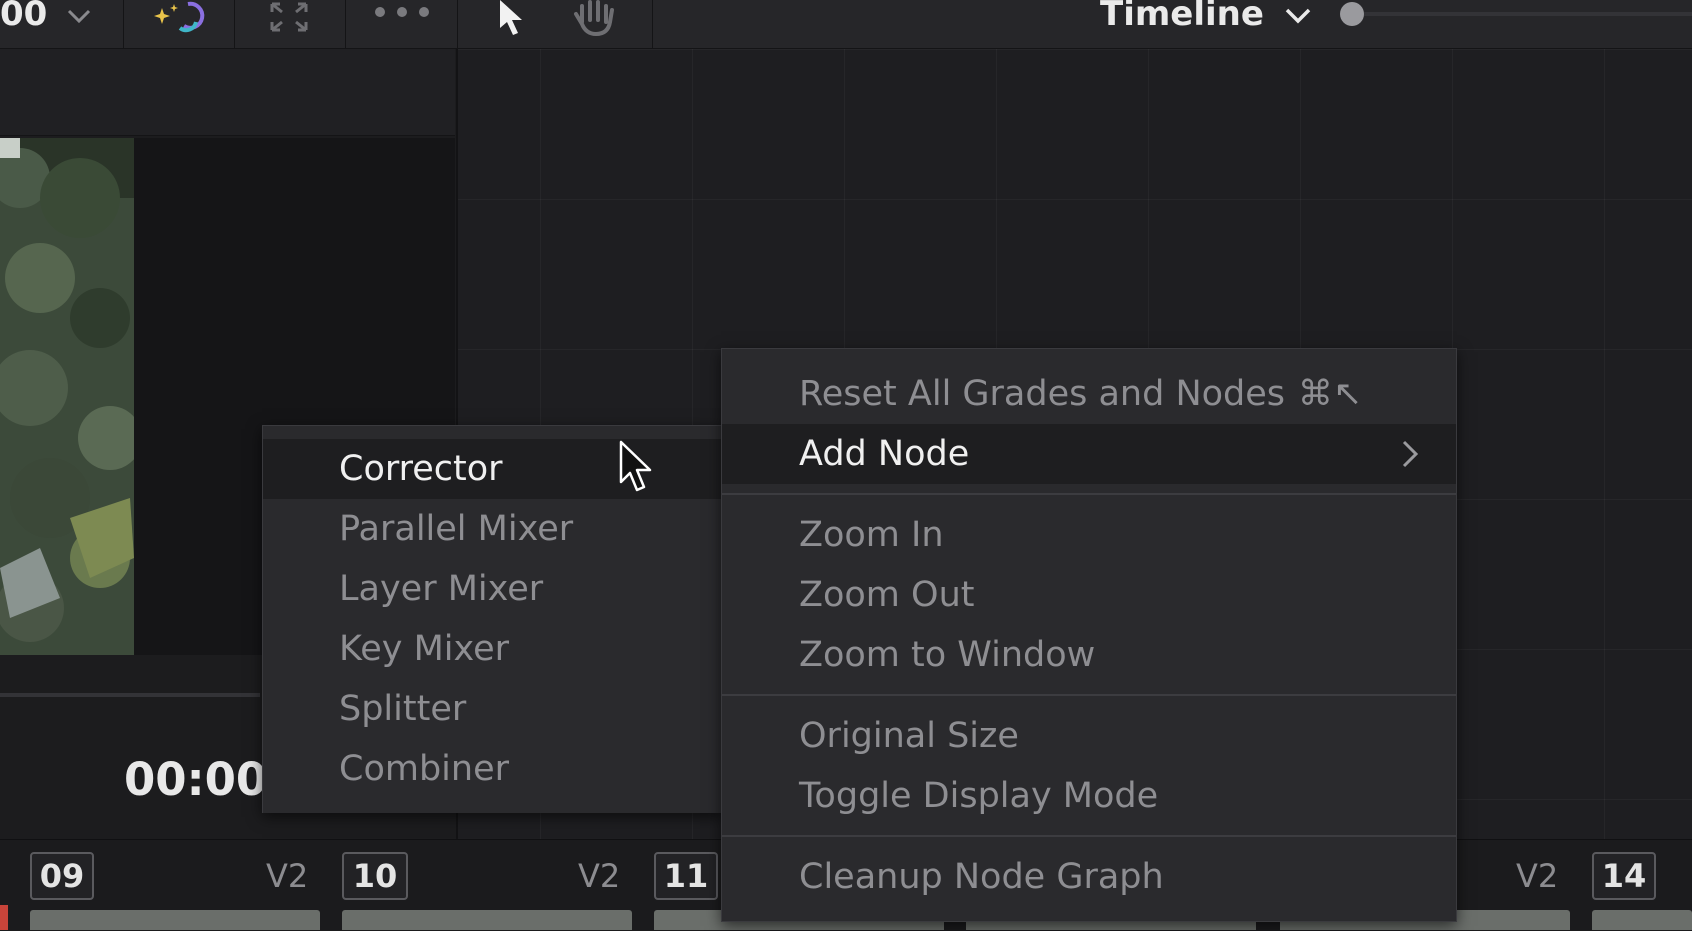 The image size is (1692, 931). I want to click on clip-number-09: 09, so click(62, 876).